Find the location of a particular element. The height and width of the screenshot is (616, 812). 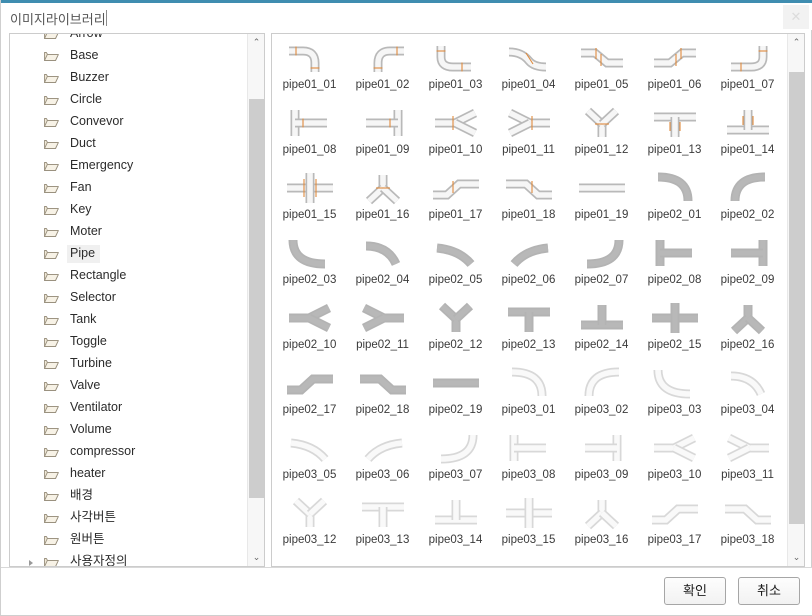

tree-scrollbar: ⌃ ⌄ is located at coordinates (255, 300).